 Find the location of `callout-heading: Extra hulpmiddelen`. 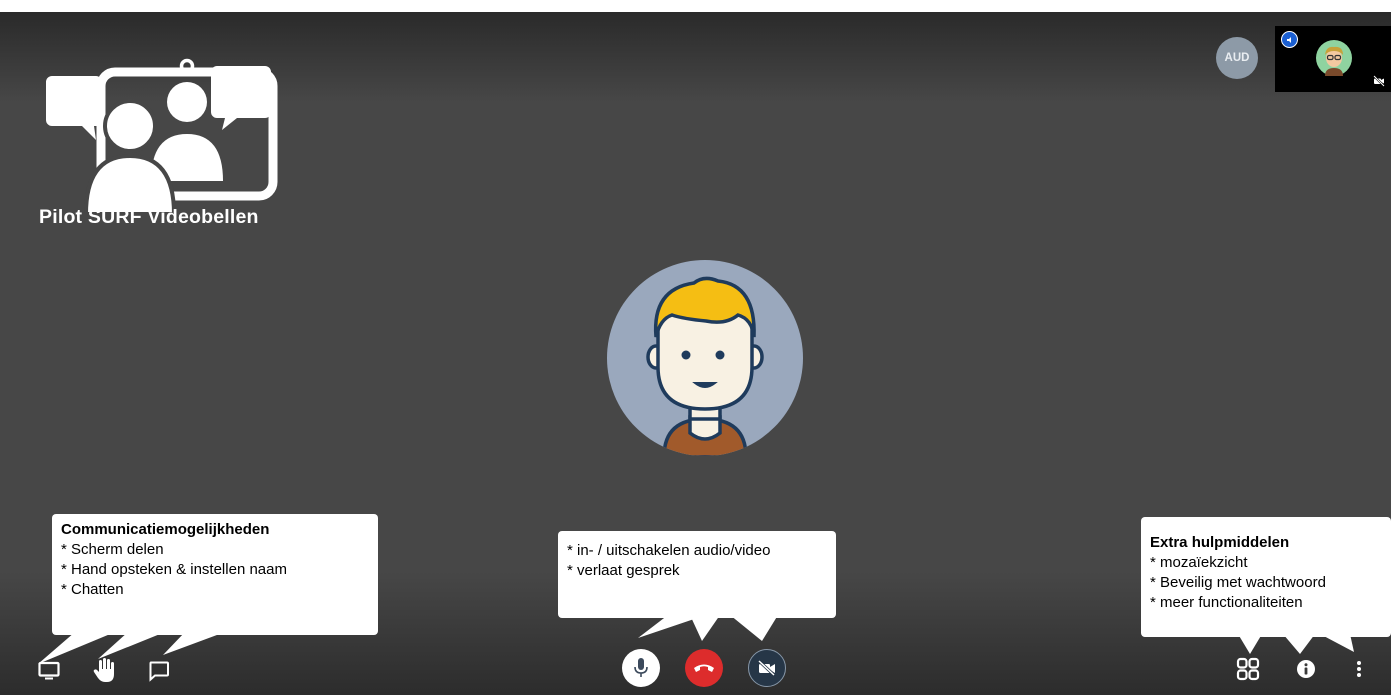

callout-heading: Extra hulpmiddelen is located at coordinates (1220, 542).